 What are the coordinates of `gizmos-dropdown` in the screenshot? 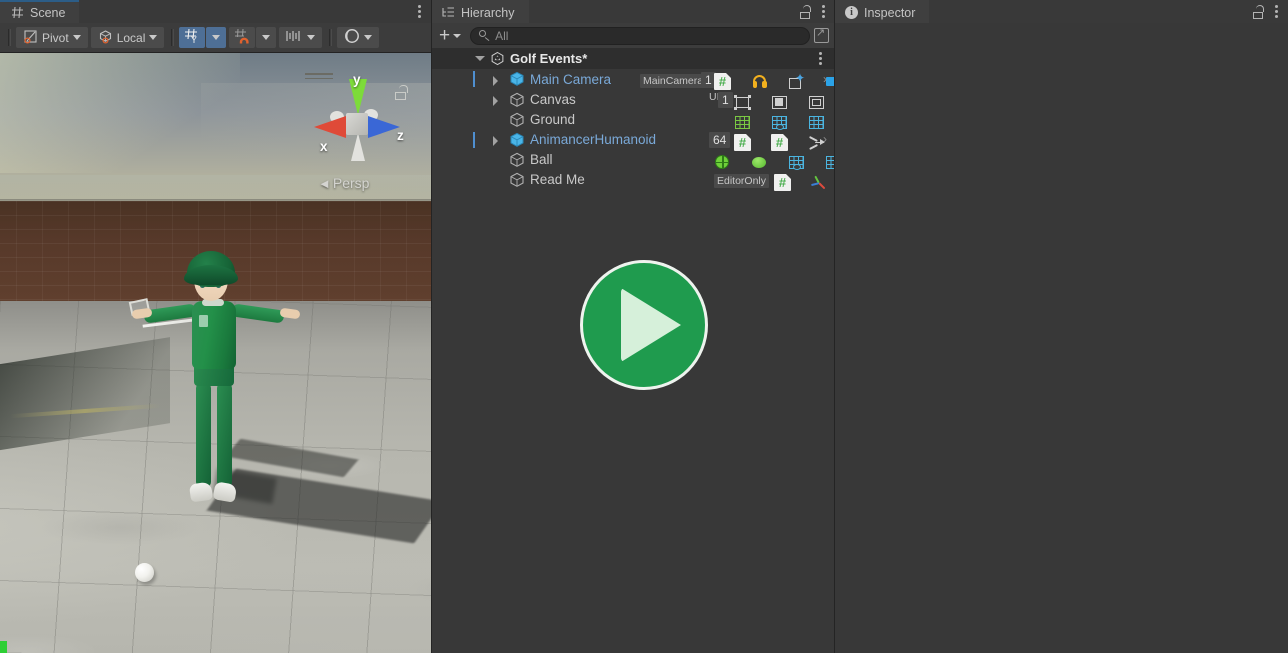 It's located at (358, 37).